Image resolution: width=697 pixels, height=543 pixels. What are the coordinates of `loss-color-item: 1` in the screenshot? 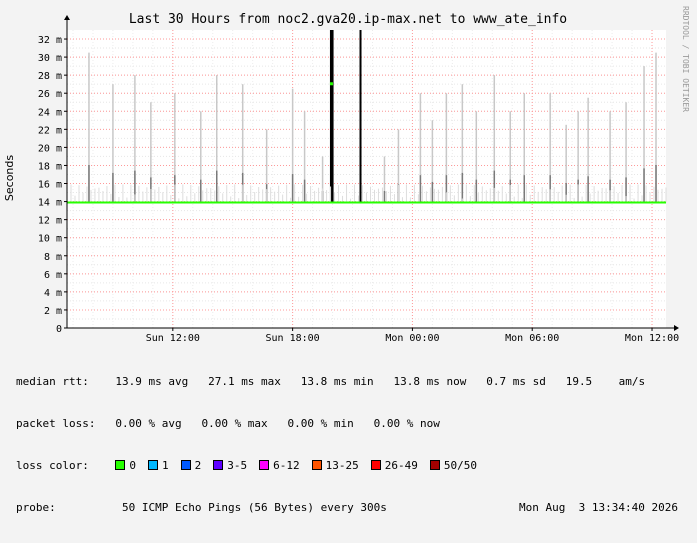 It's located at (158, 466).